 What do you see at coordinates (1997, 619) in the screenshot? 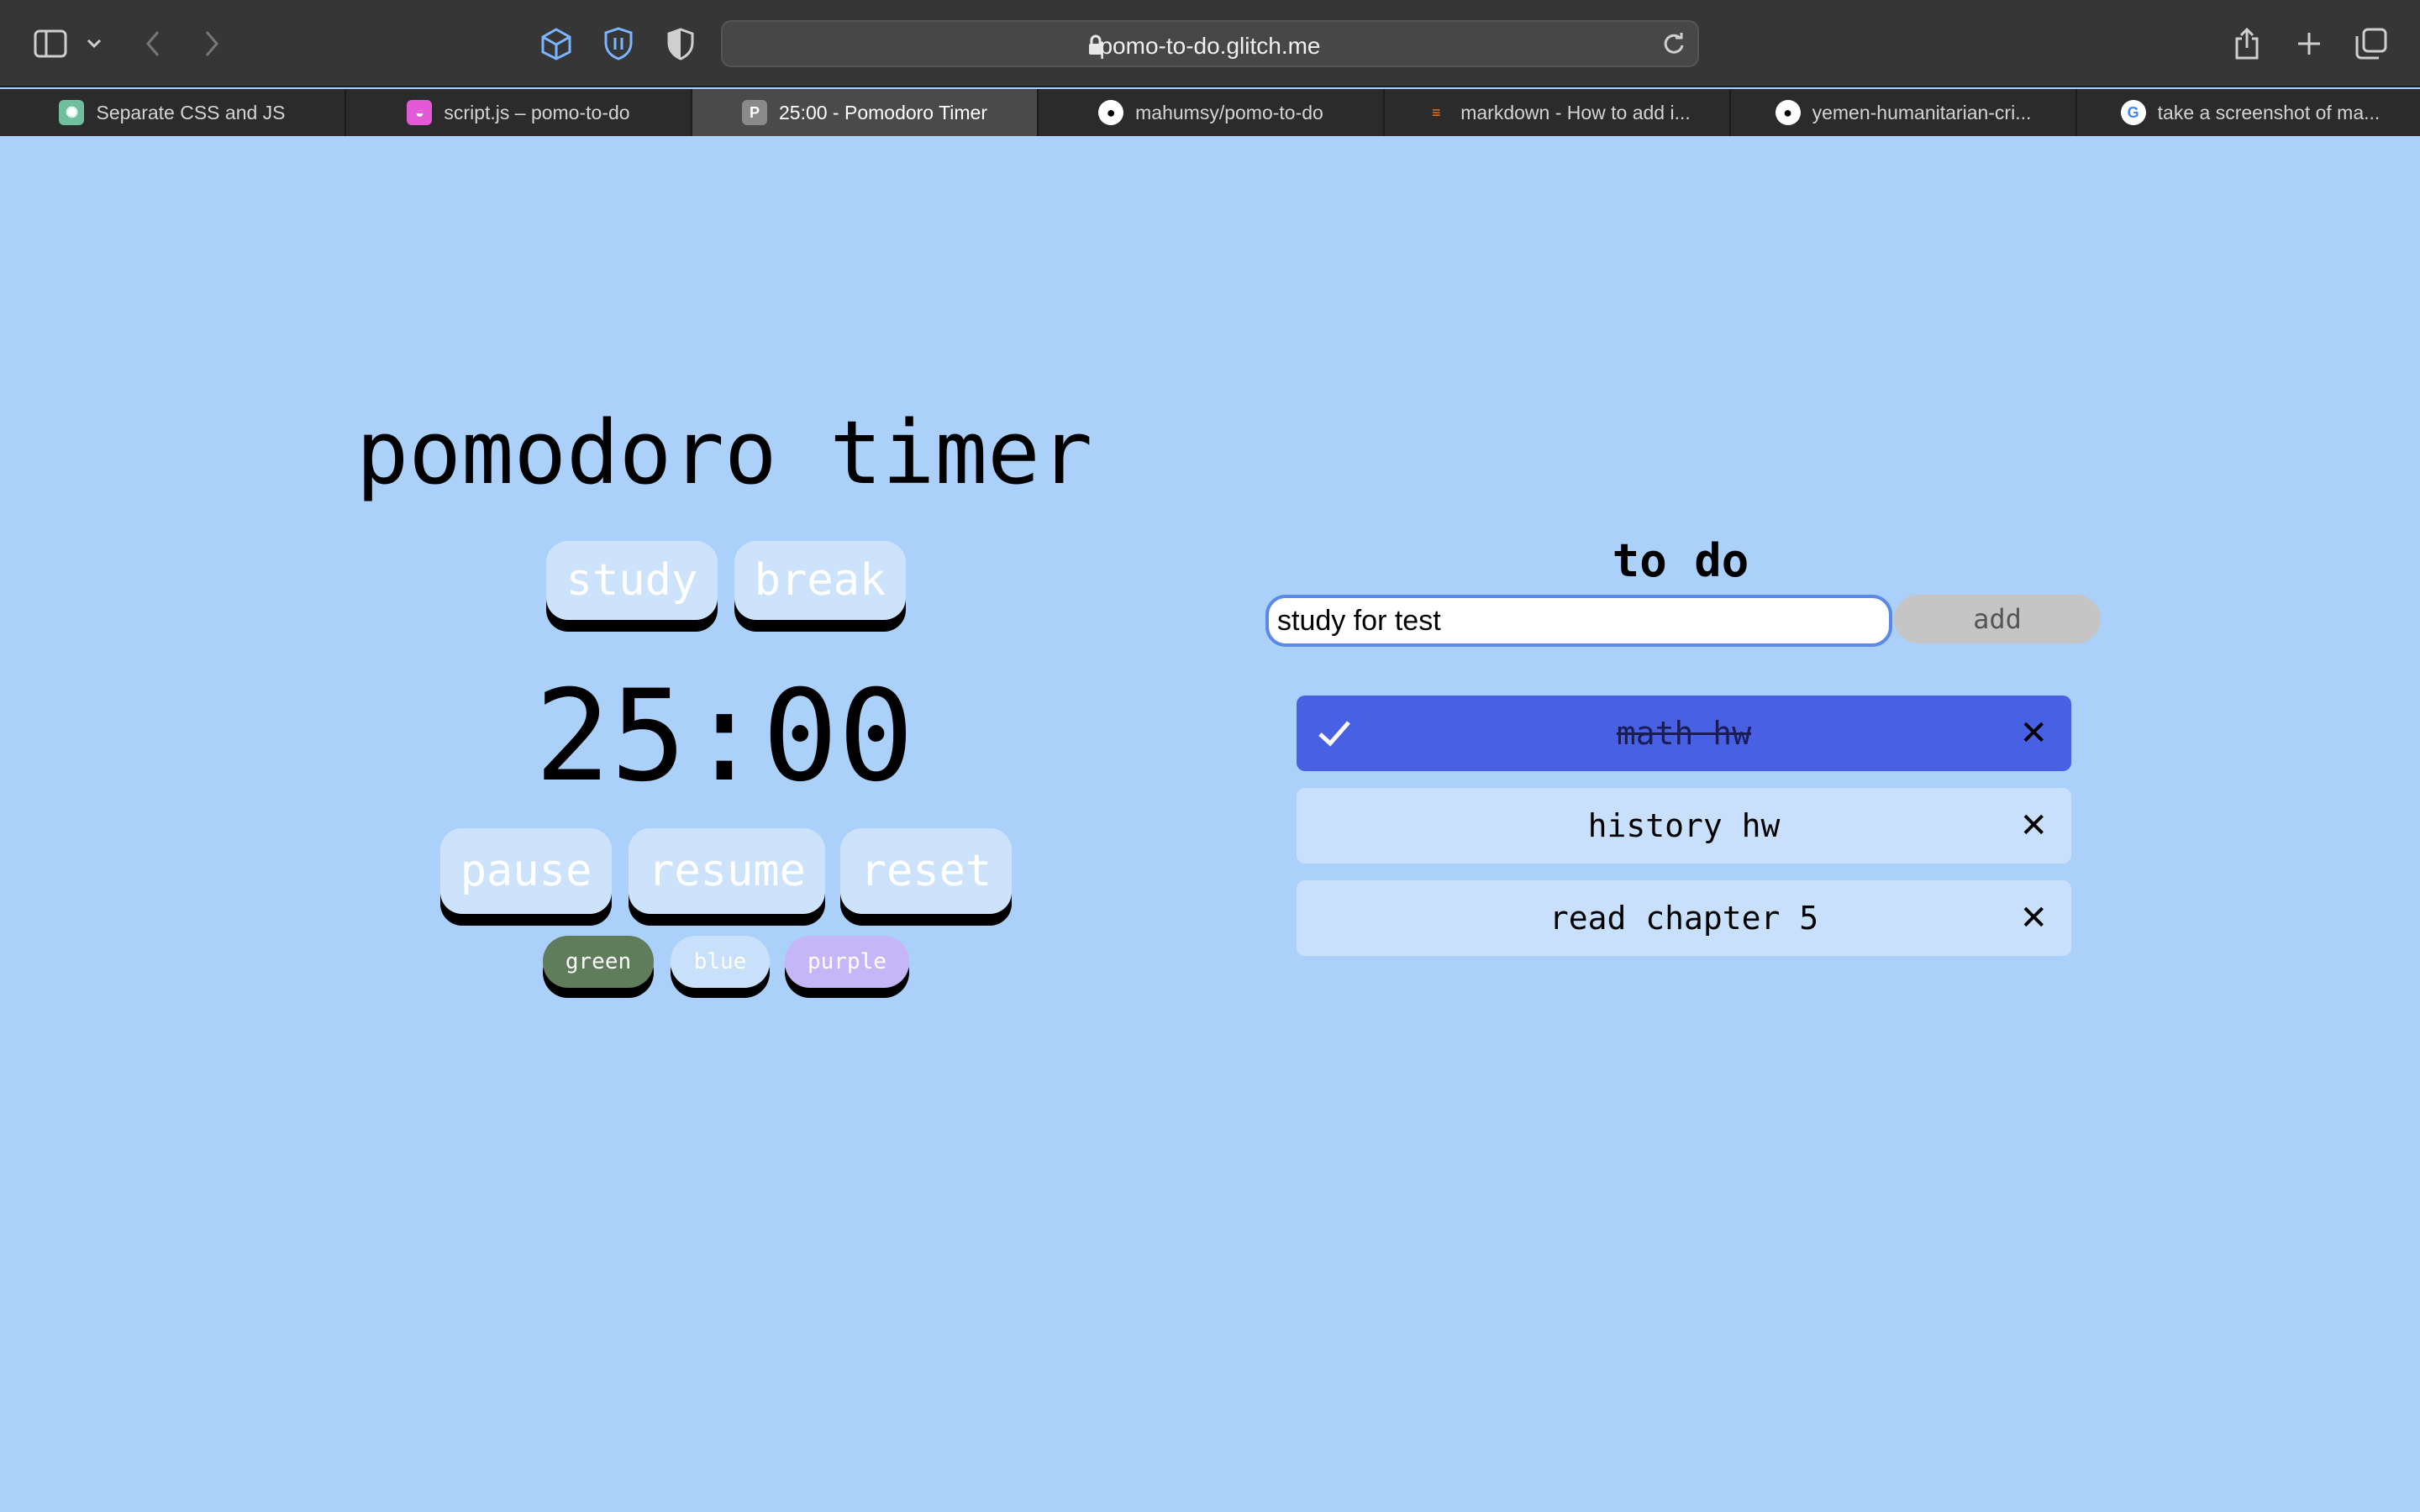
I see `add-button: add` at bounding box center [1997, 619].